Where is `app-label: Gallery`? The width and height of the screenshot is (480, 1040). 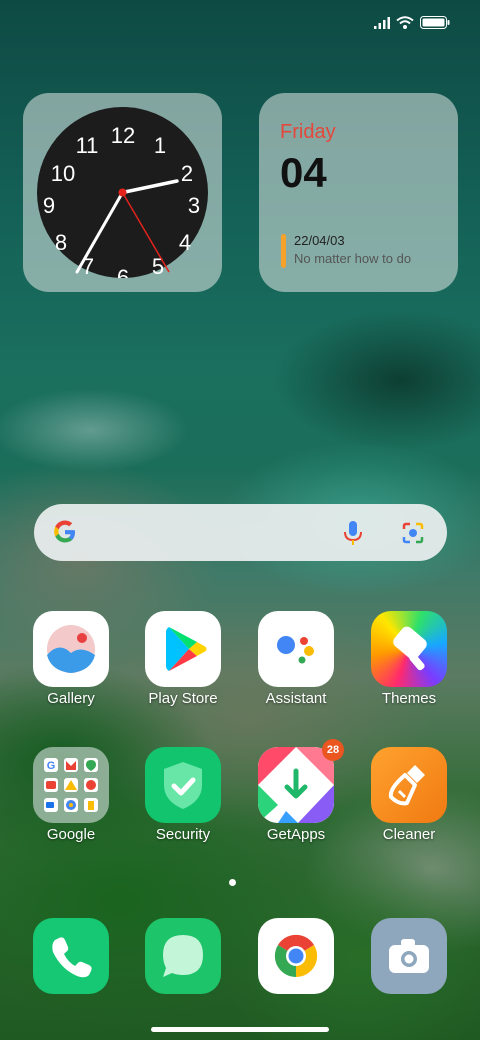
app-label: Gallery is located at coordinates (71, 698).